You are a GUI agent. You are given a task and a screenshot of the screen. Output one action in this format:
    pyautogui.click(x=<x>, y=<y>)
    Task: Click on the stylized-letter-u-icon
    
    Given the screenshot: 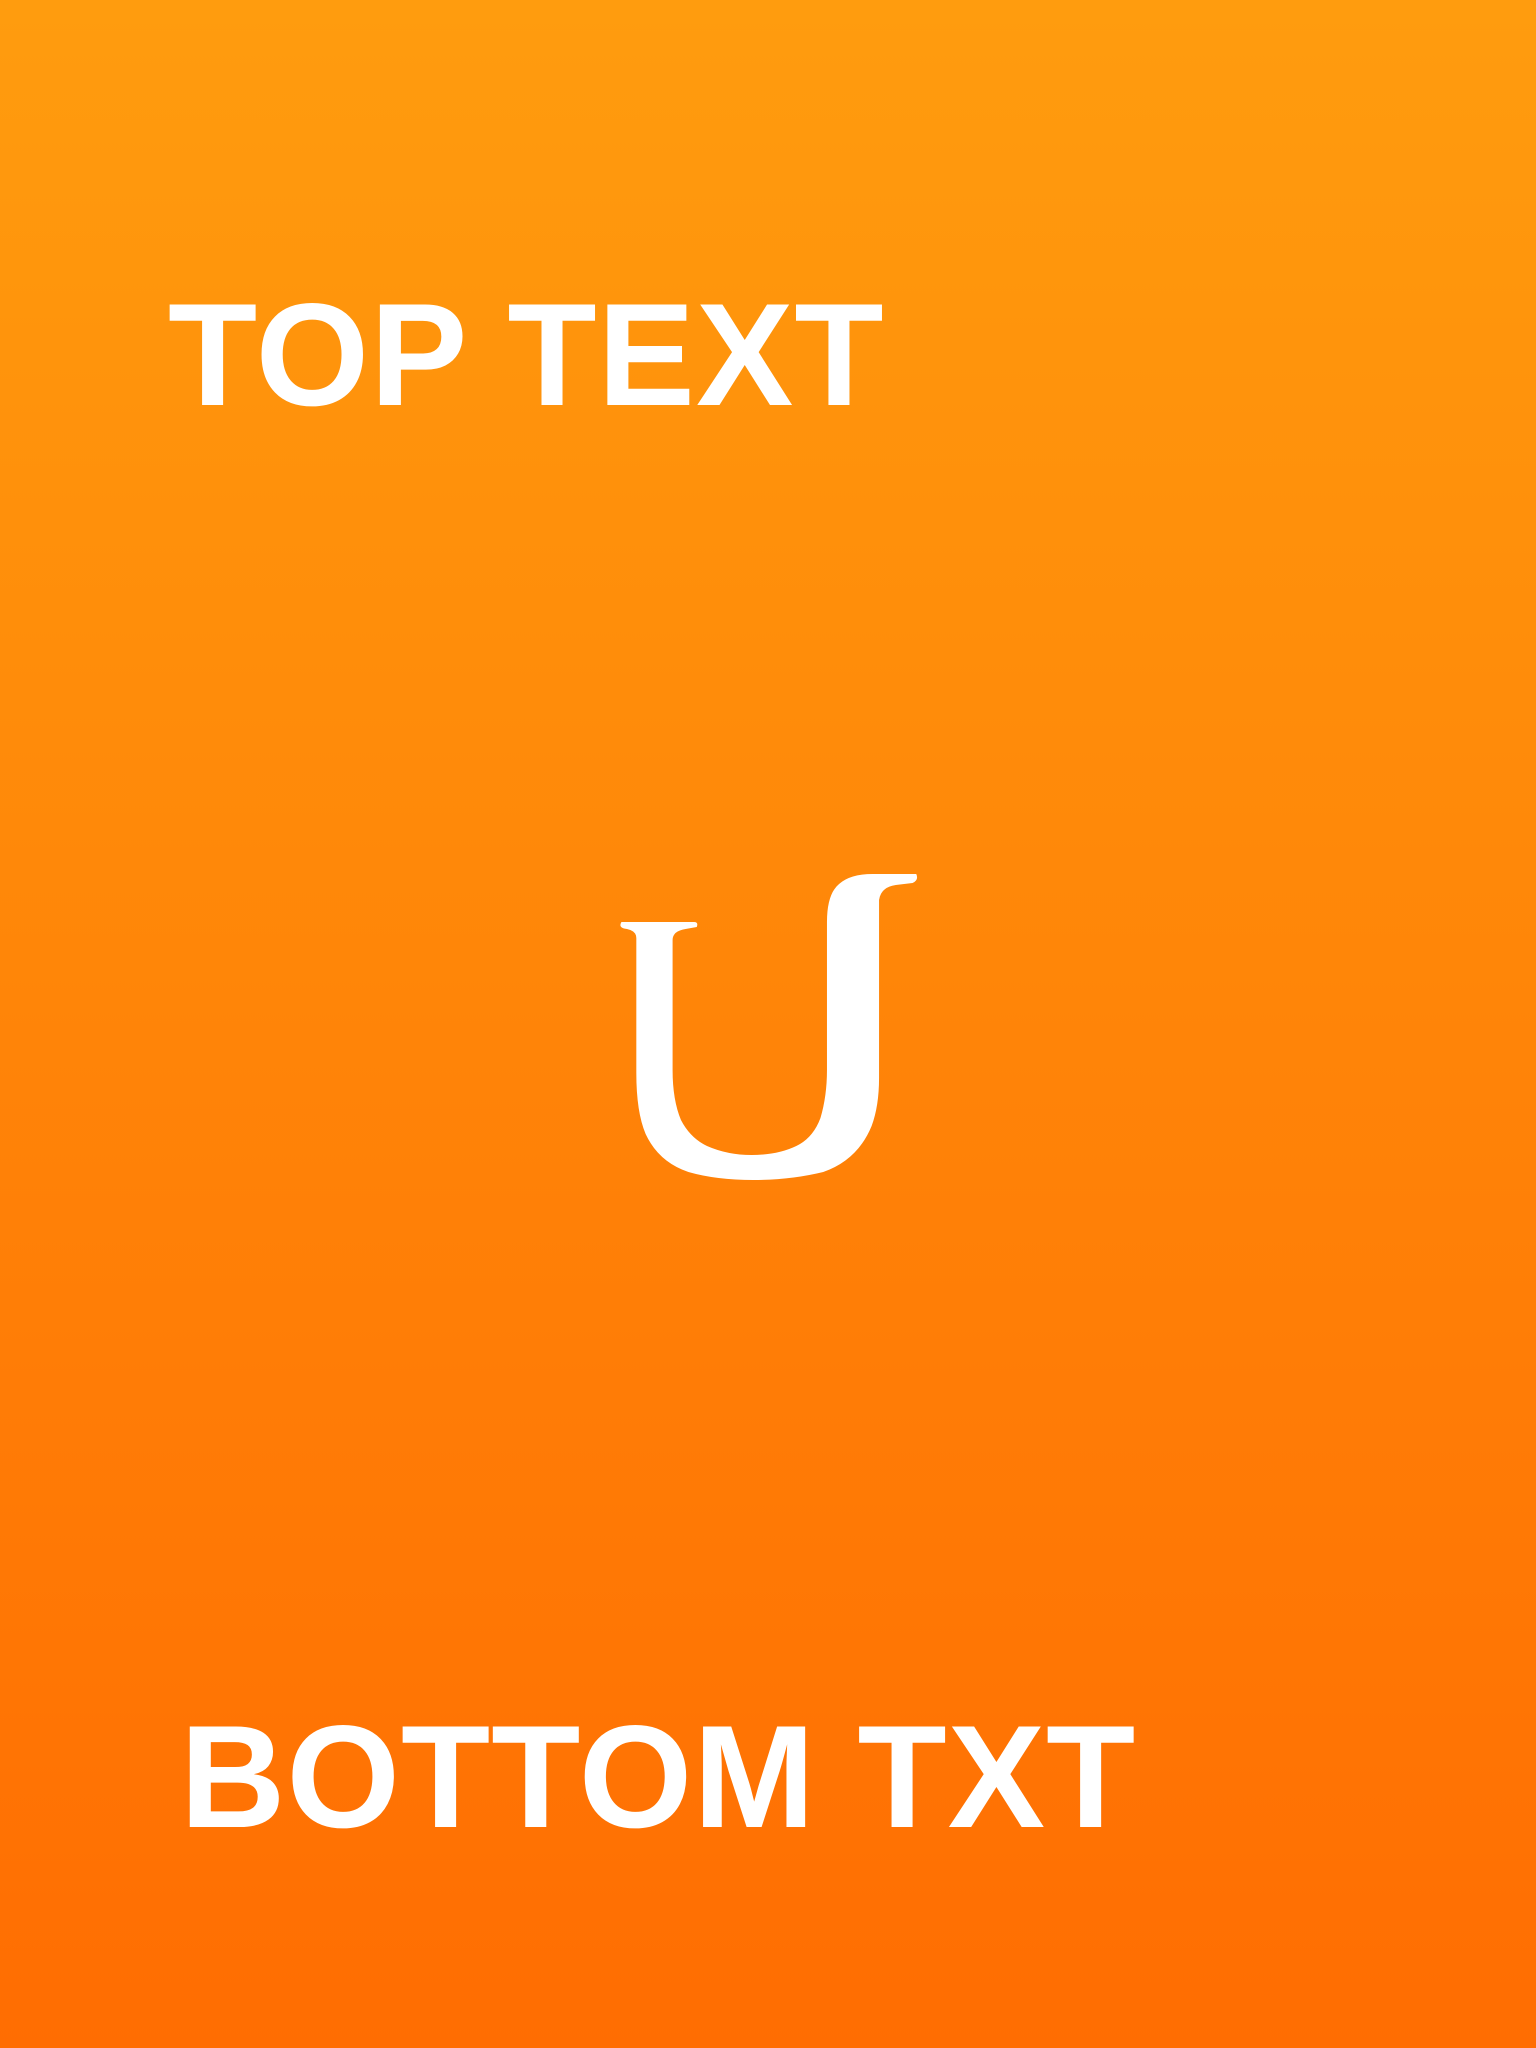 What is the action you would take?
    pyautogui.click(x=770, y=1025)
    